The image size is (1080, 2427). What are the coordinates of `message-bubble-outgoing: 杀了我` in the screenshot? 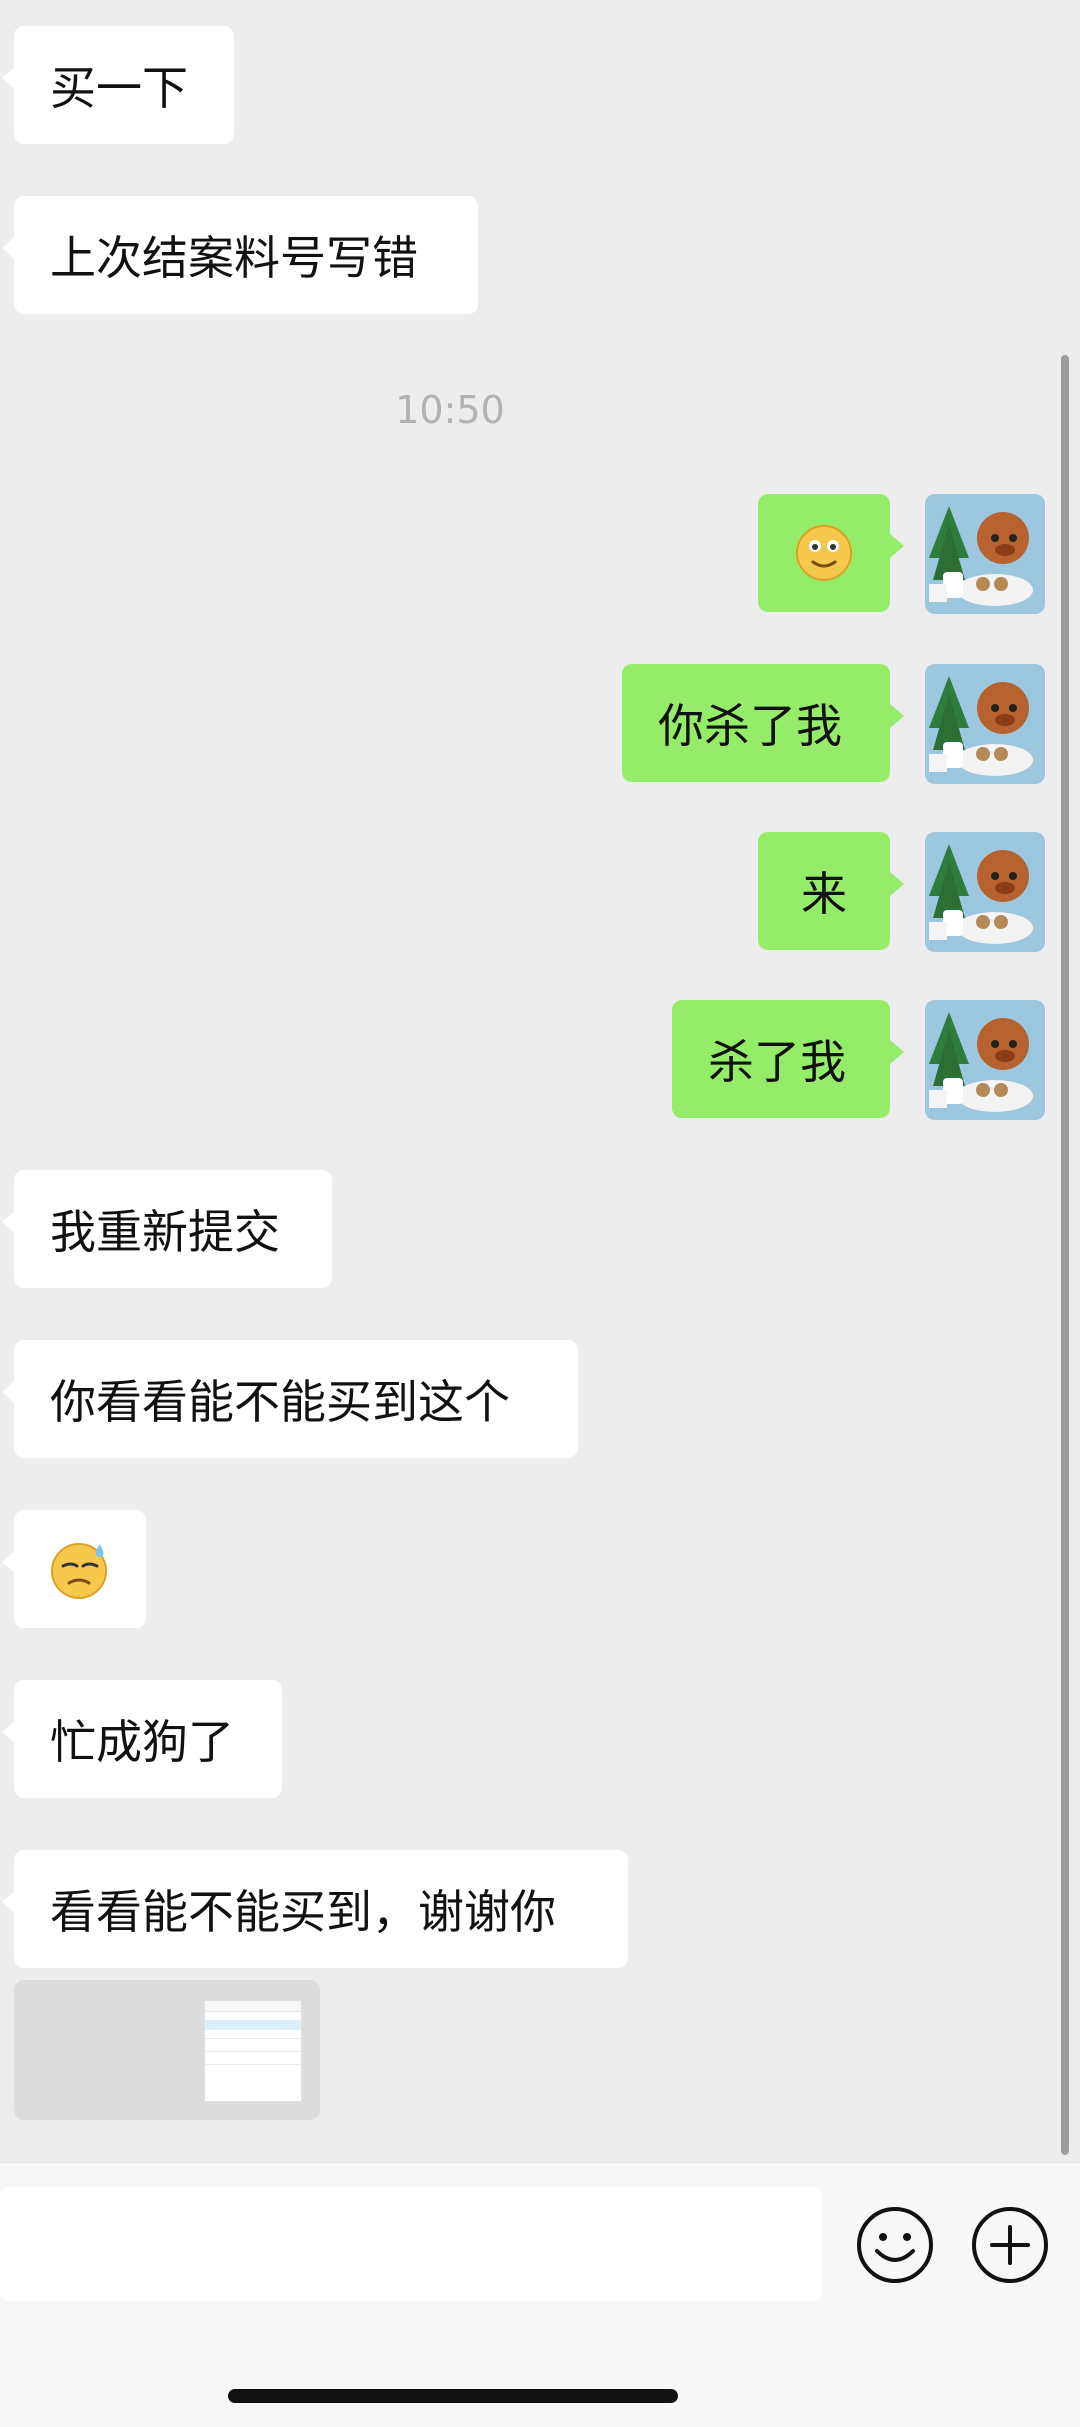 It's located at (788, 1059).